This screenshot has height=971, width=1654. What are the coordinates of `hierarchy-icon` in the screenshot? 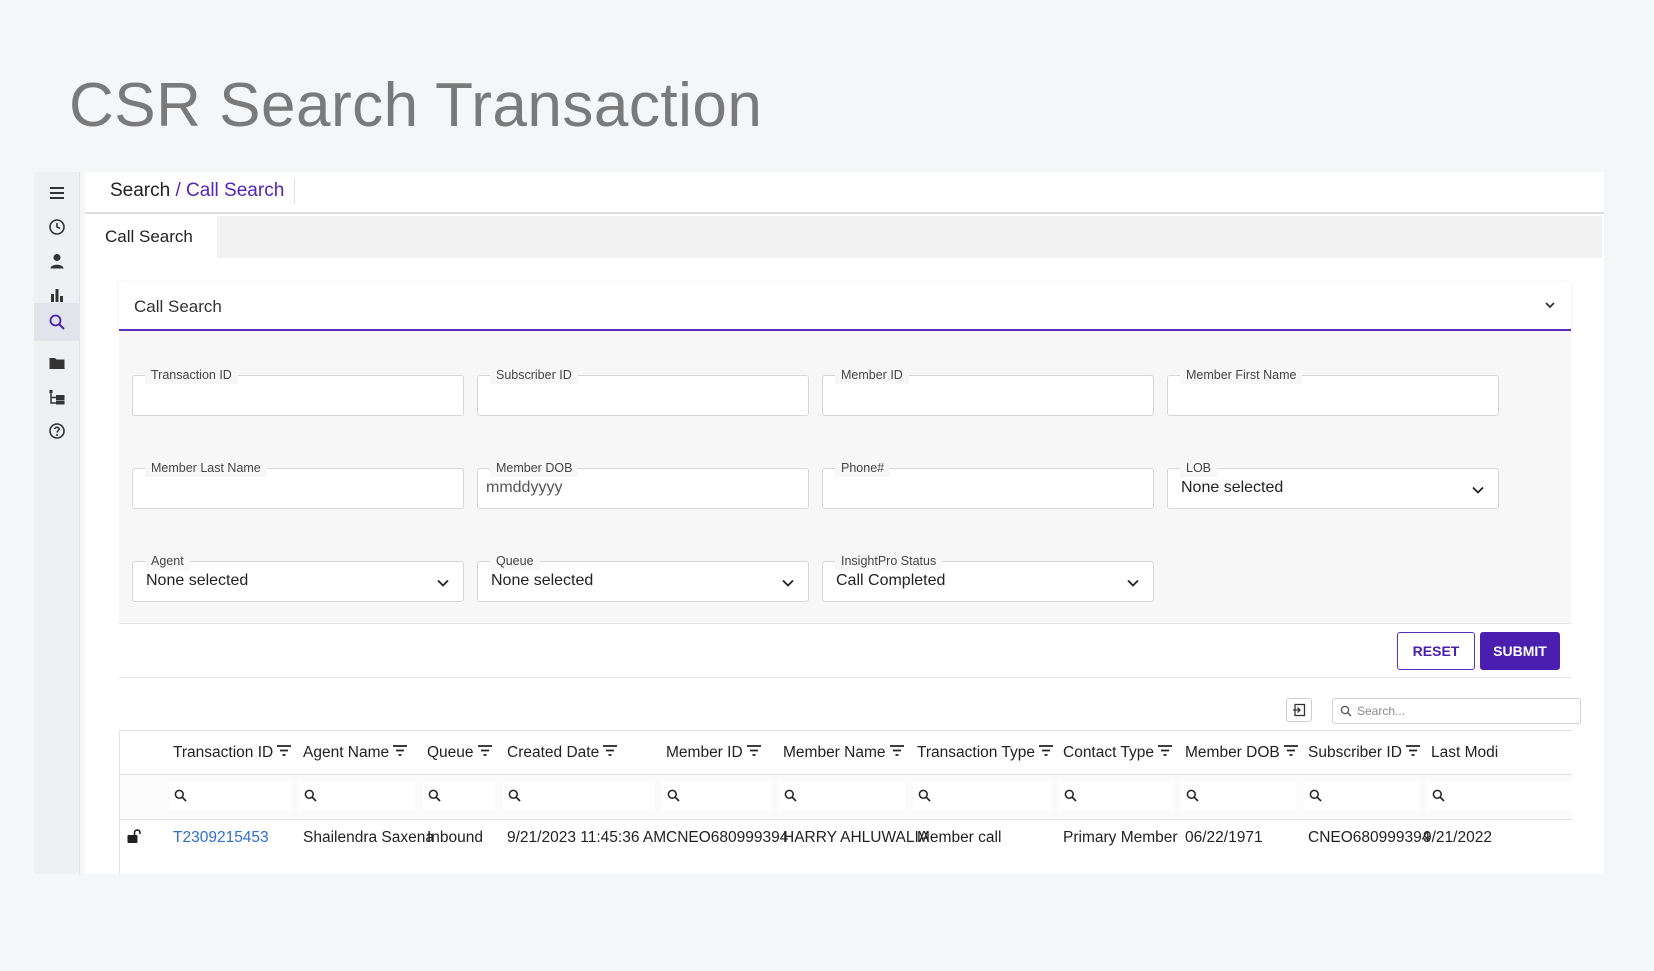 It's located at (57, 397).